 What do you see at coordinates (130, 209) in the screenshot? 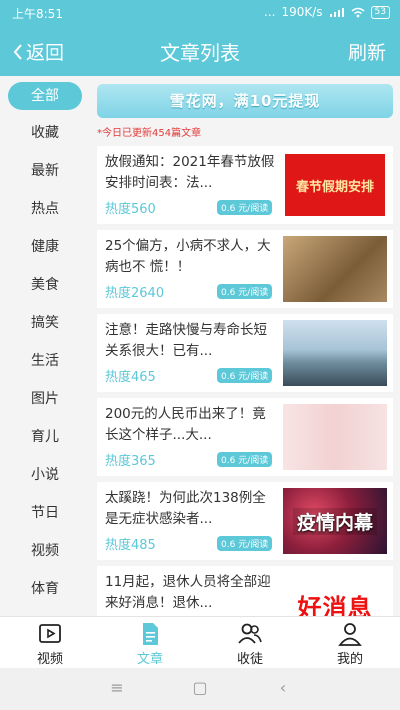
I see `article-heat: 热度560` at bounding box center [130, 209].